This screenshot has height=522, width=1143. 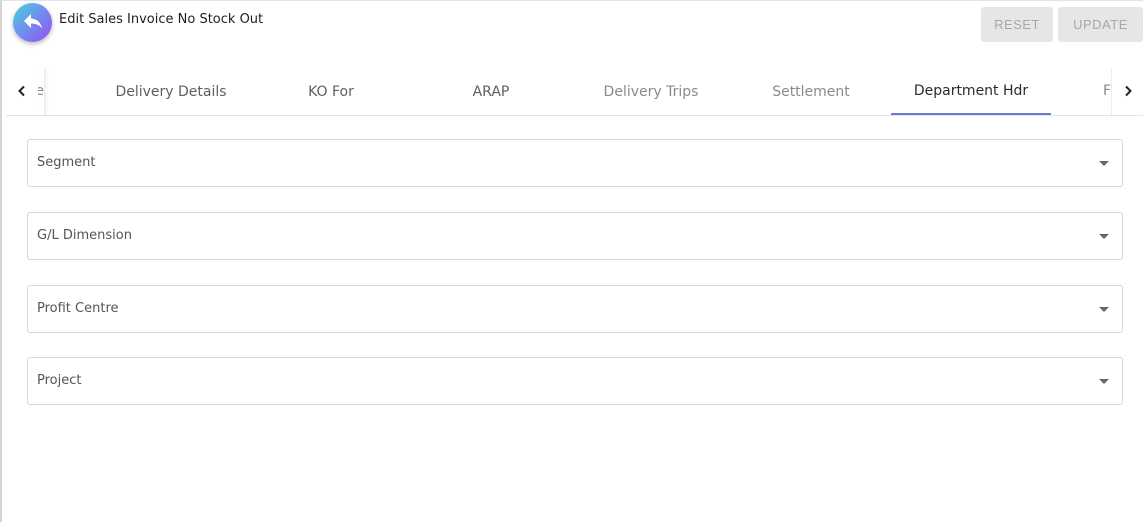 What do you see at coordinates (575, 163) in the screenshot?
I see `segment-select: Segment` at bounding box center [575, 163].